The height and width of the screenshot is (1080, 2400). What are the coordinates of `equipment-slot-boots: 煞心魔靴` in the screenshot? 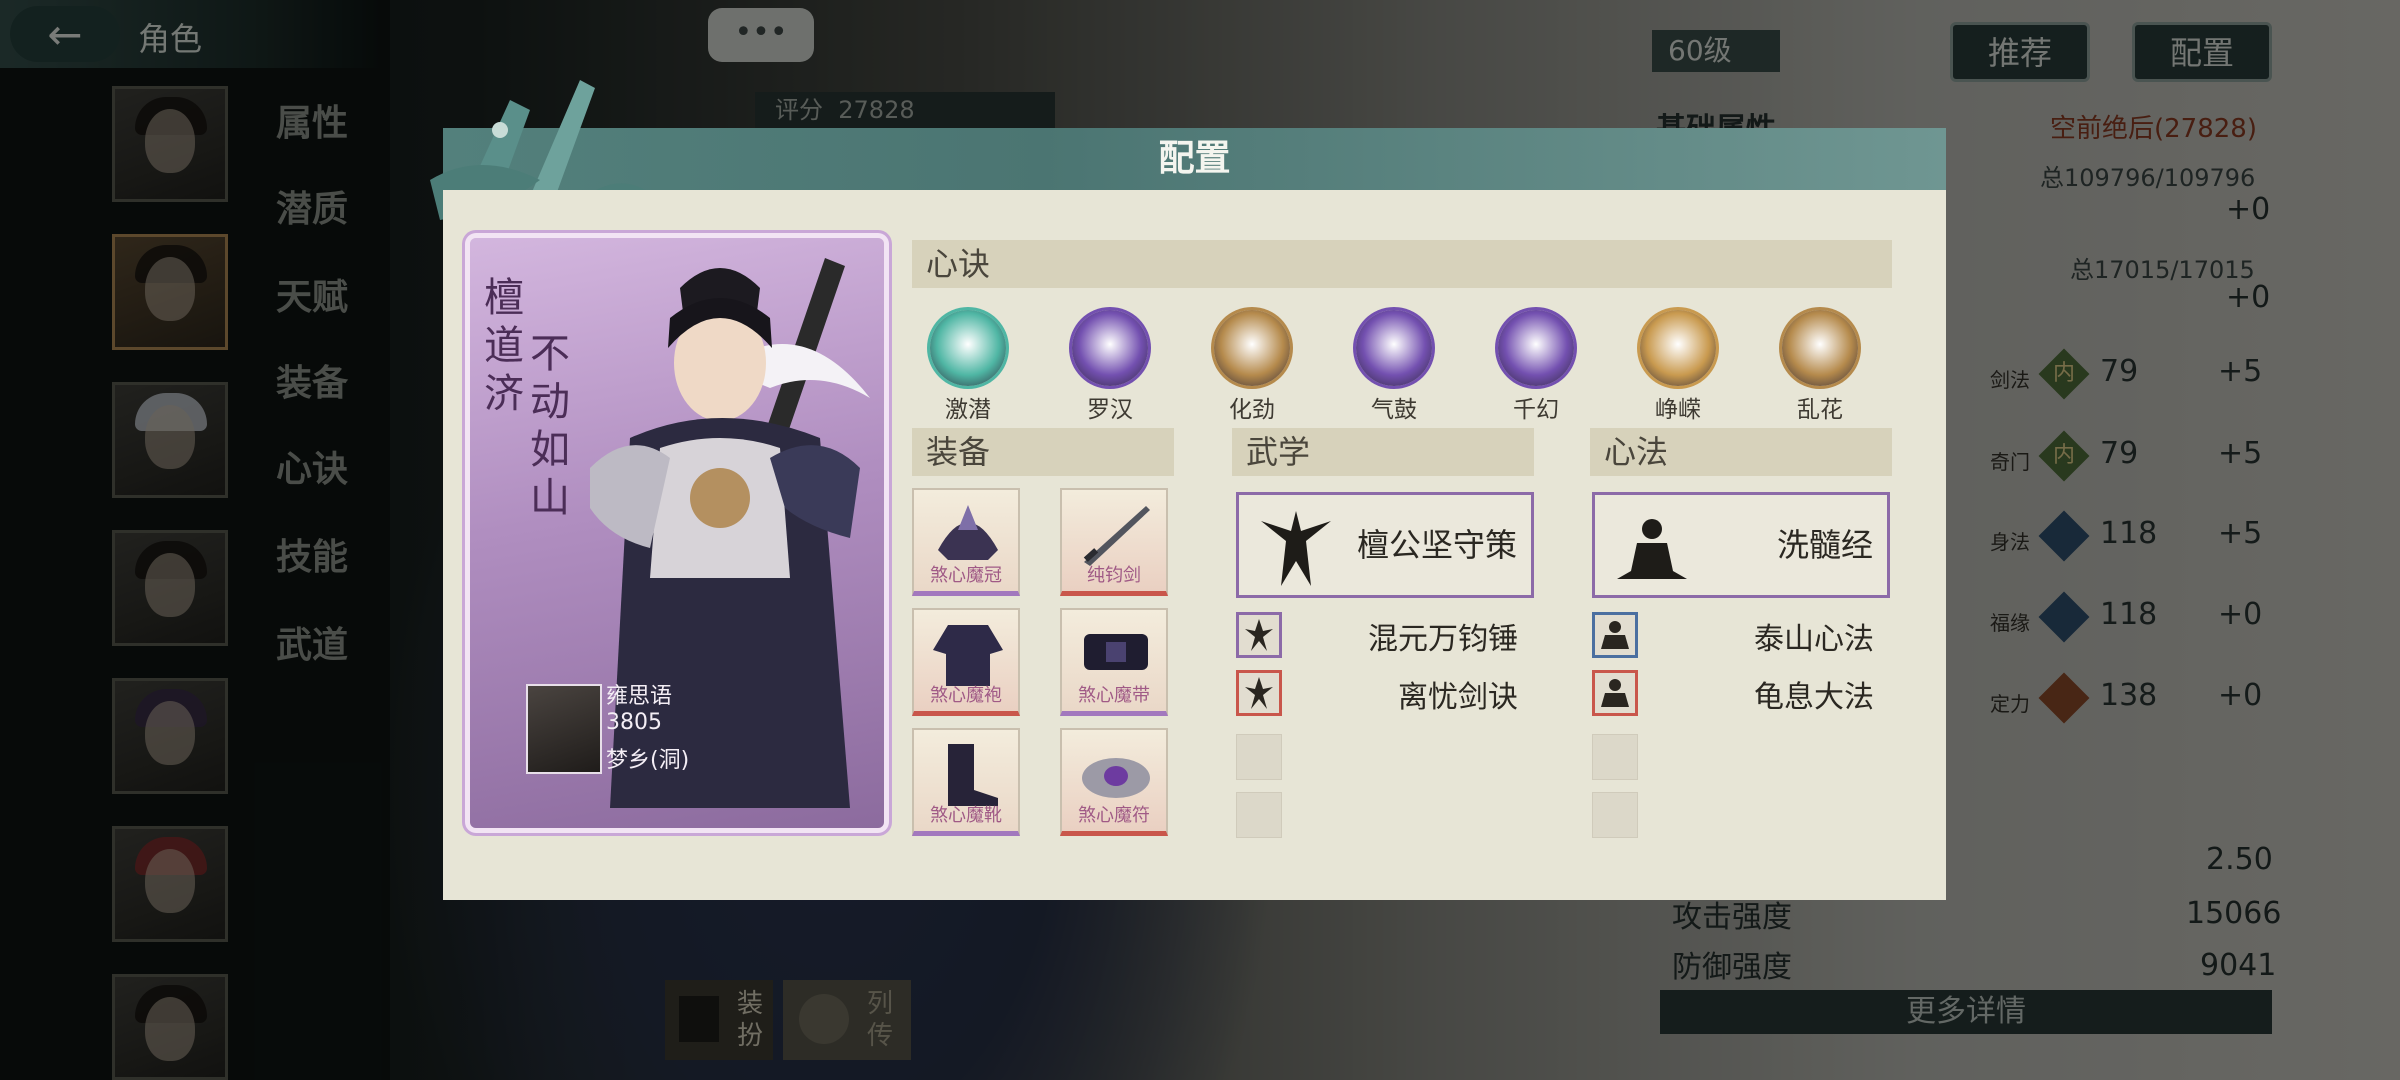 It's located at (966, 782).